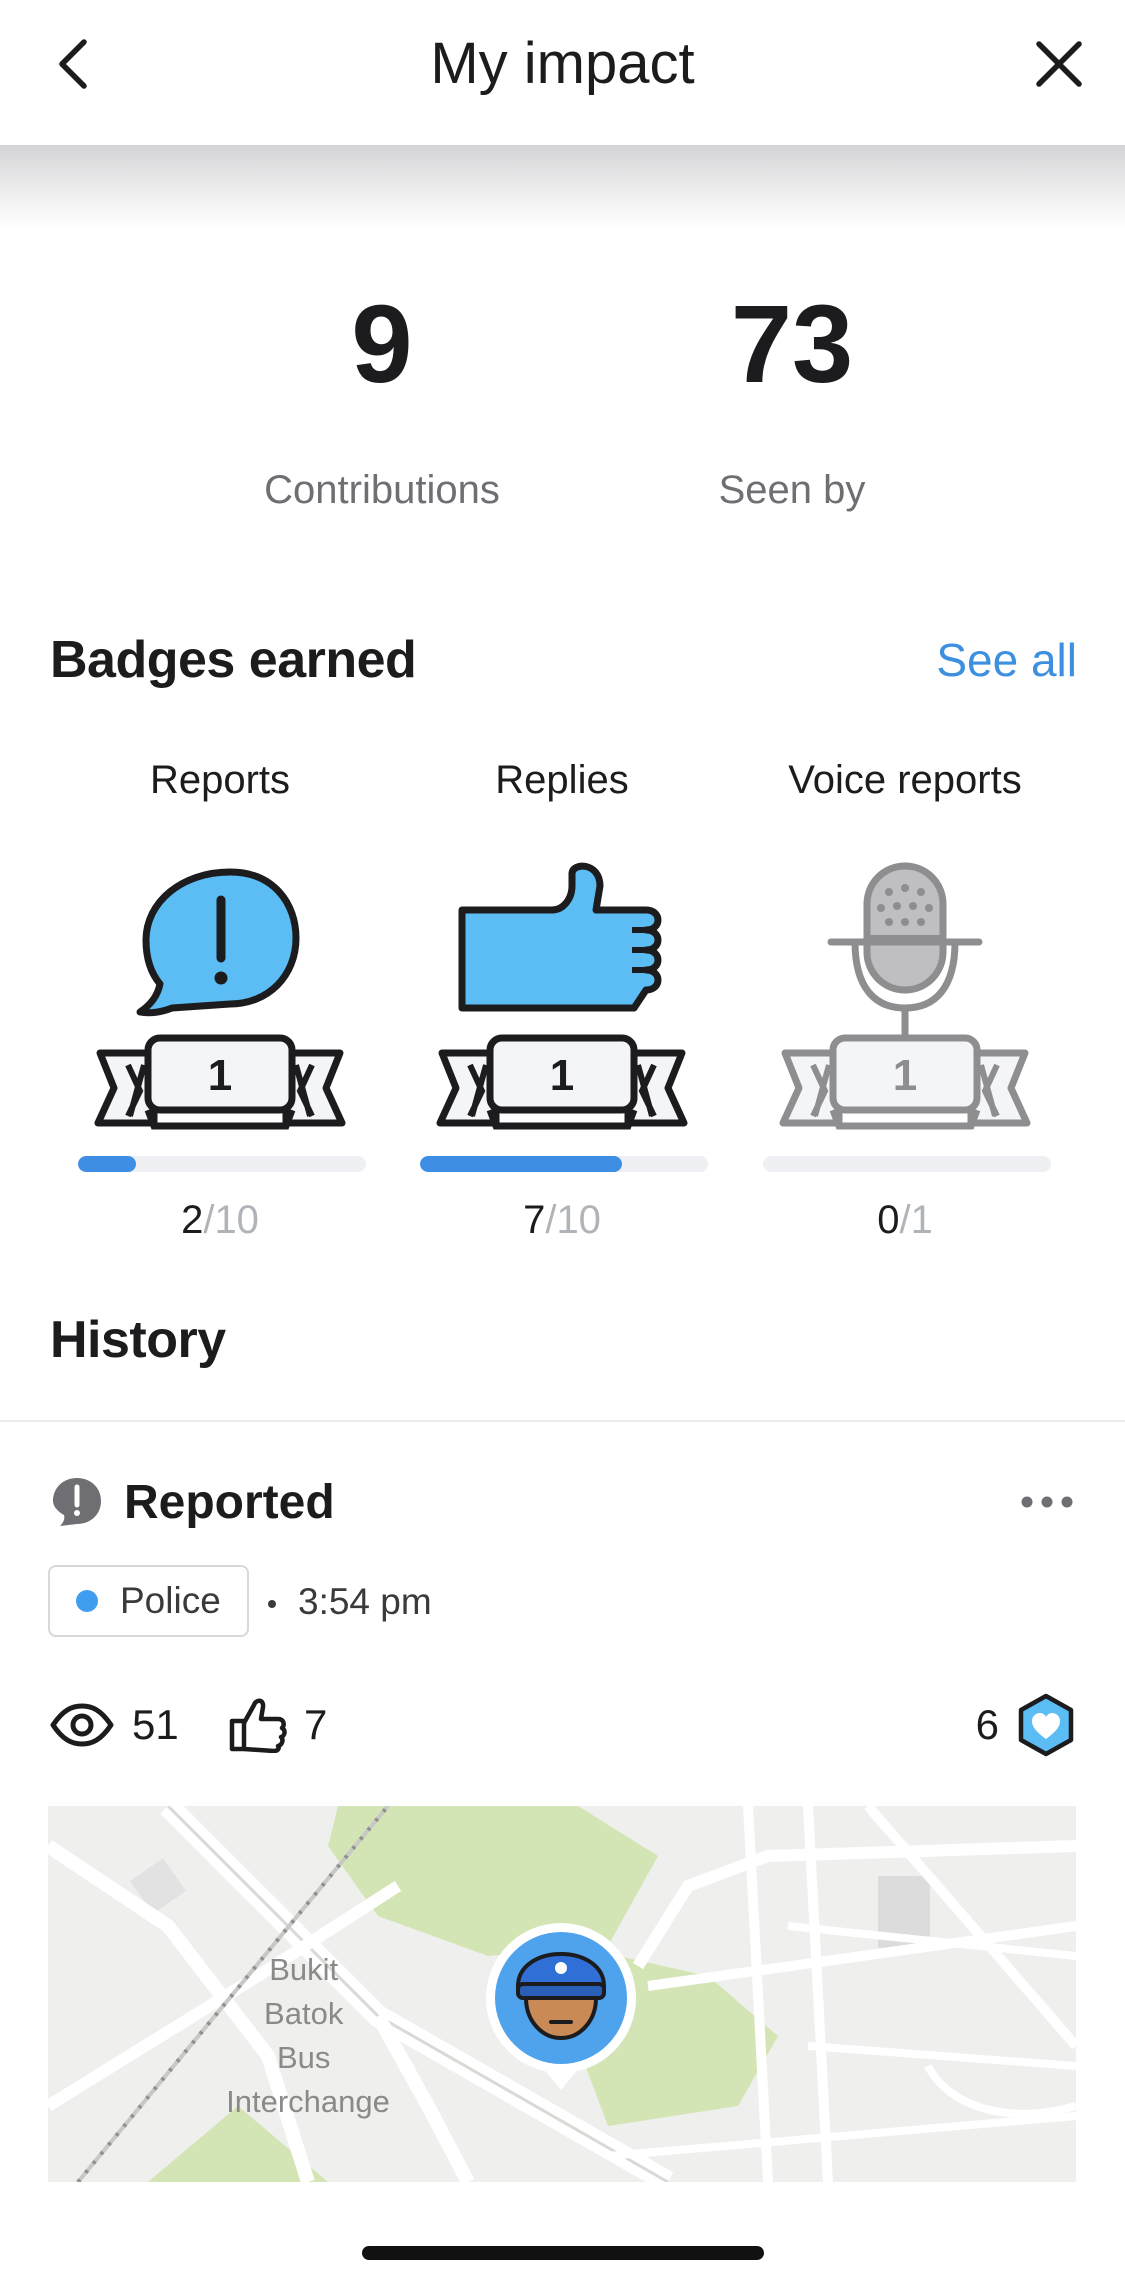 The width and height of the screenshot is (1125, 2284). I want to click on category-label: Police, so click(170, 1600).